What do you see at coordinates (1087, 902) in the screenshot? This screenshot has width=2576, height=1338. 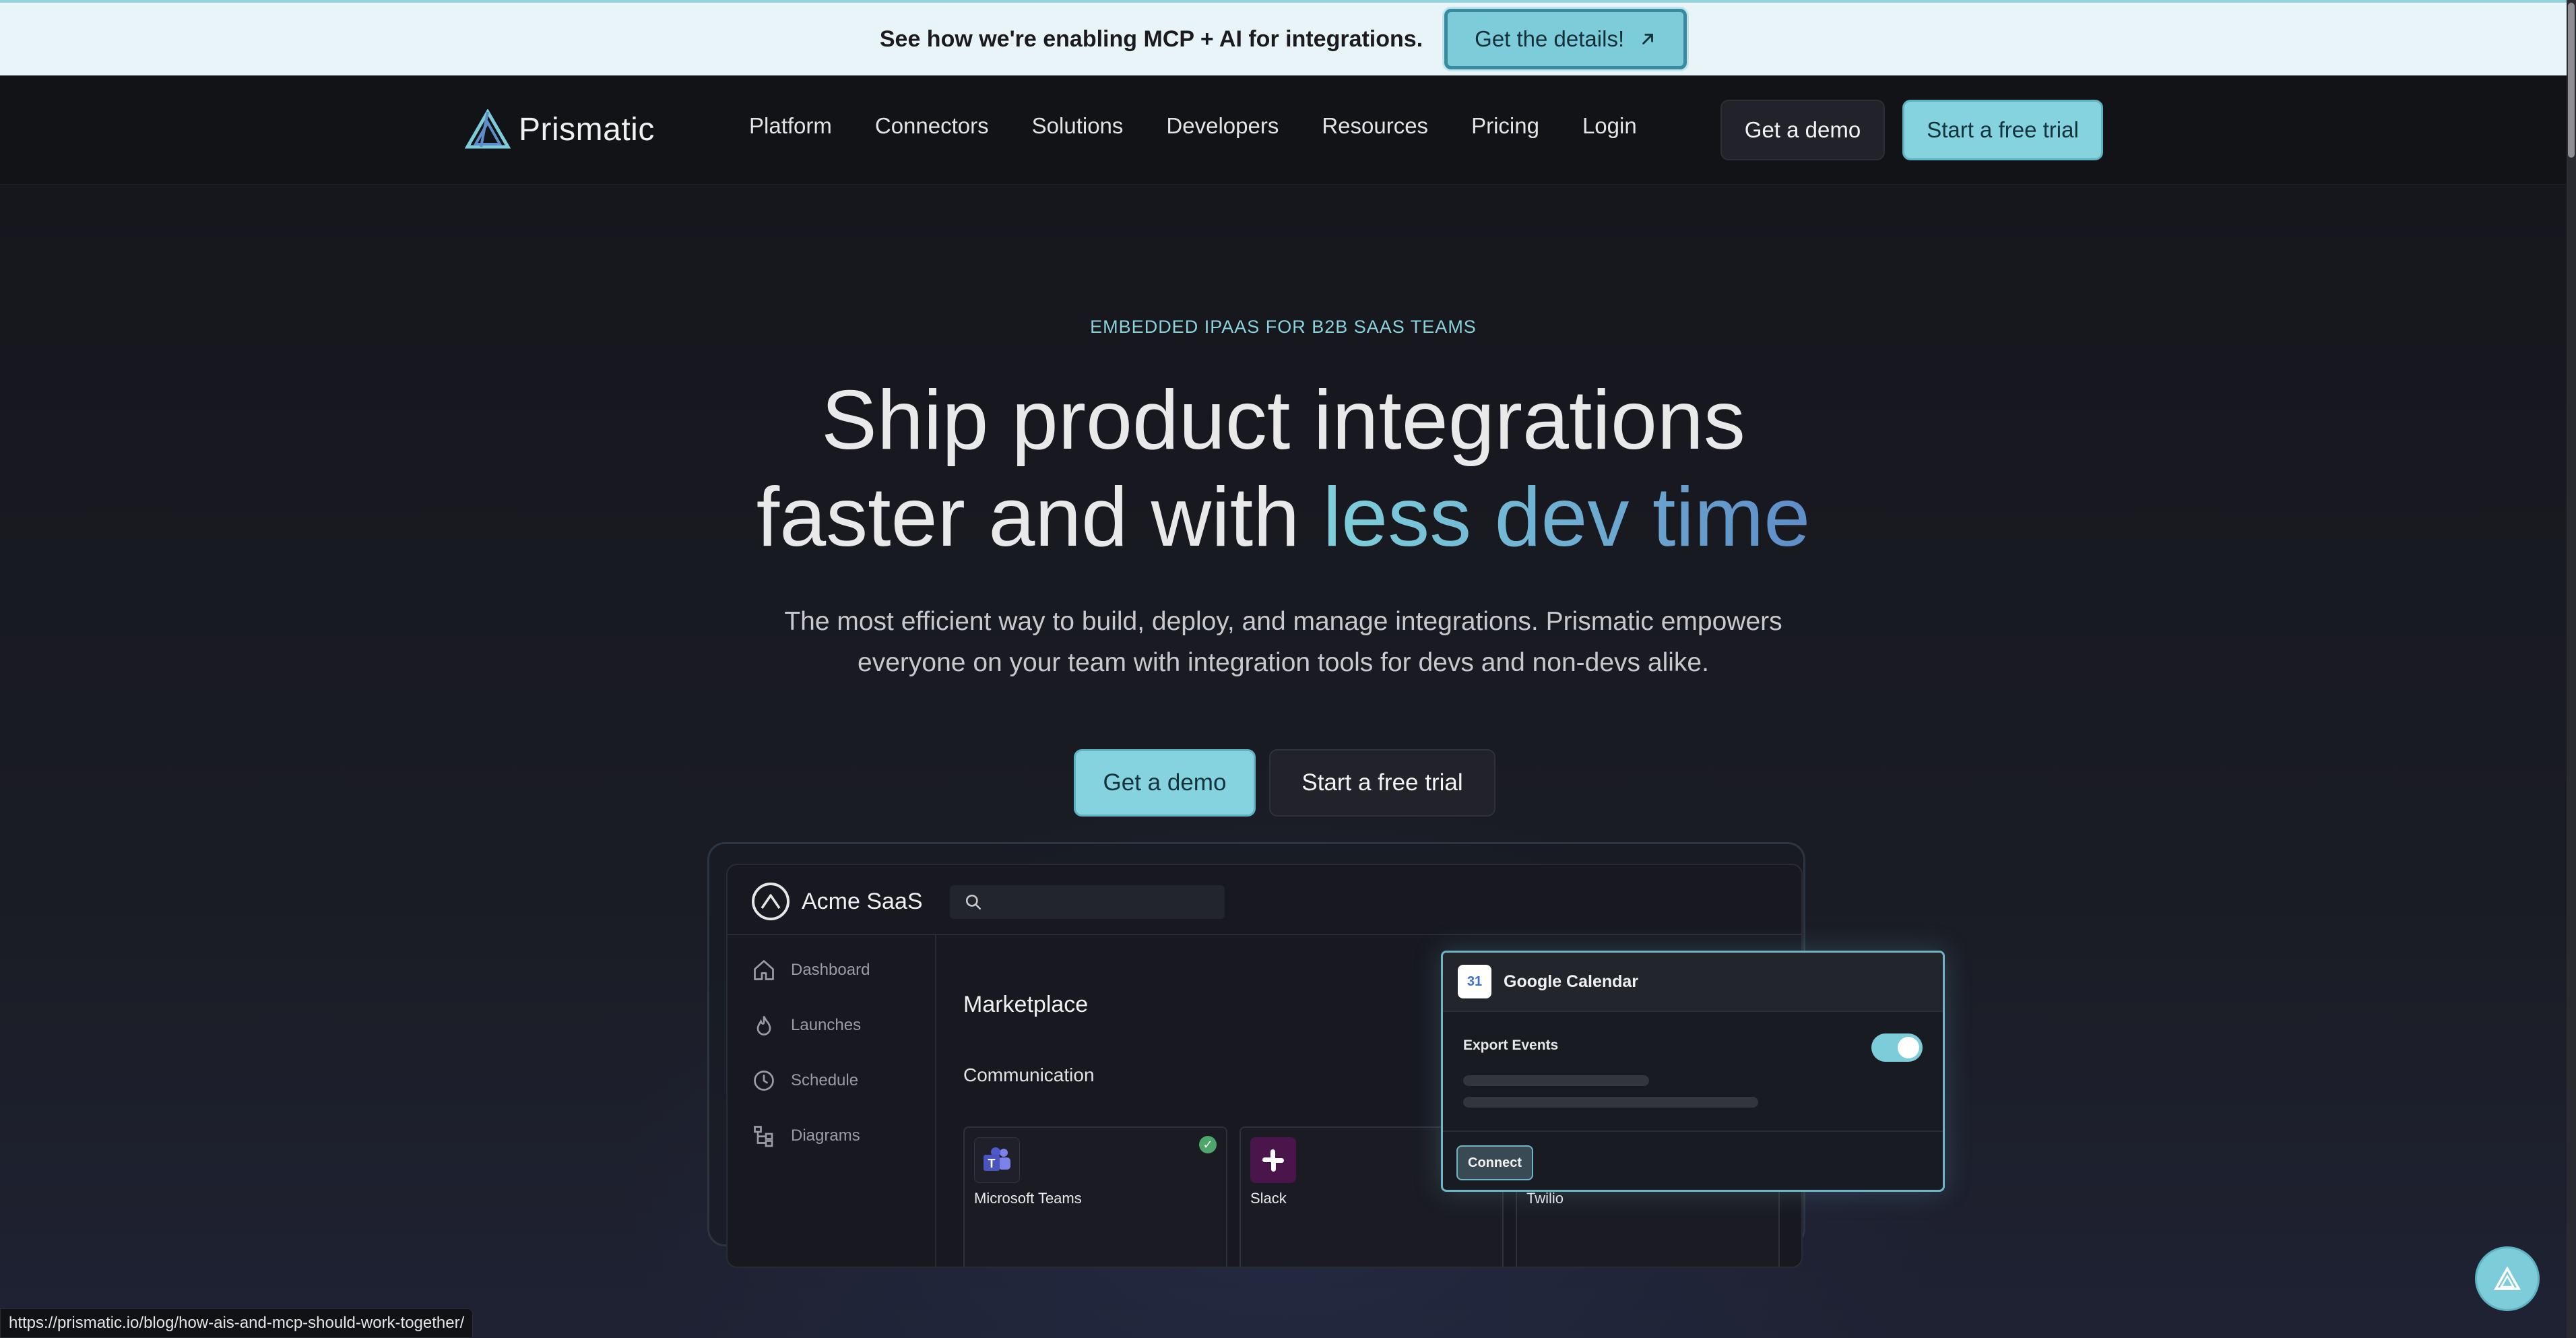 I see `mockup-search-input` at bounding box center [1087, 902].